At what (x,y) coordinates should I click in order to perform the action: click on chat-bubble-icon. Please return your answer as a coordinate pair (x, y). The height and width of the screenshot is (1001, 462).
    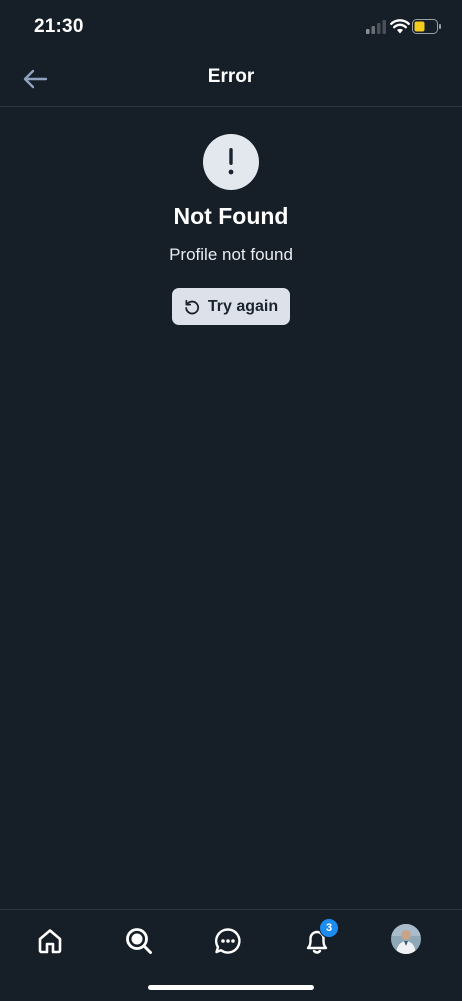
    Looking at the image, I should click on (228, 941).